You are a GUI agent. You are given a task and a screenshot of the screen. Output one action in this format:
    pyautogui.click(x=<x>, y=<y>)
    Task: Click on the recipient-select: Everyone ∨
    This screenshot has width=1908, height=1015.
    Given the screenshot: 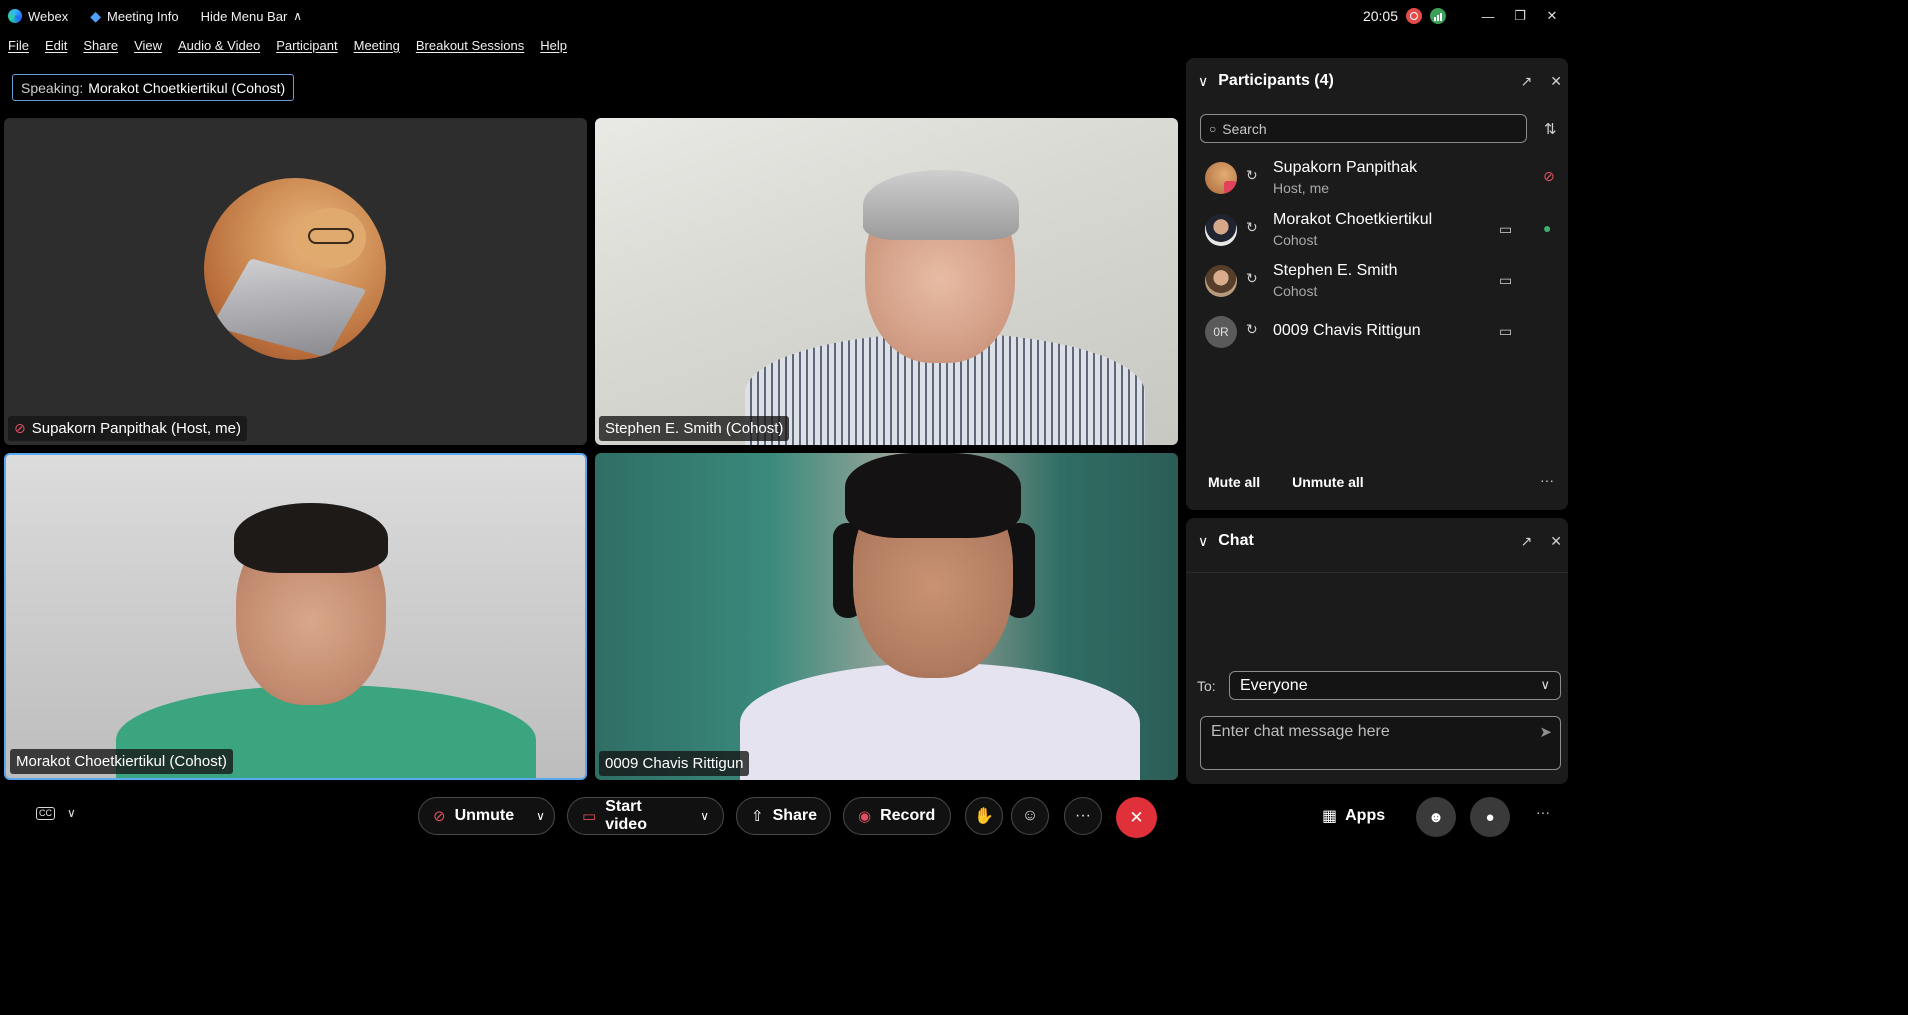 What is the action you would take?
    pyautogui.click(x=1395, y=685)
    